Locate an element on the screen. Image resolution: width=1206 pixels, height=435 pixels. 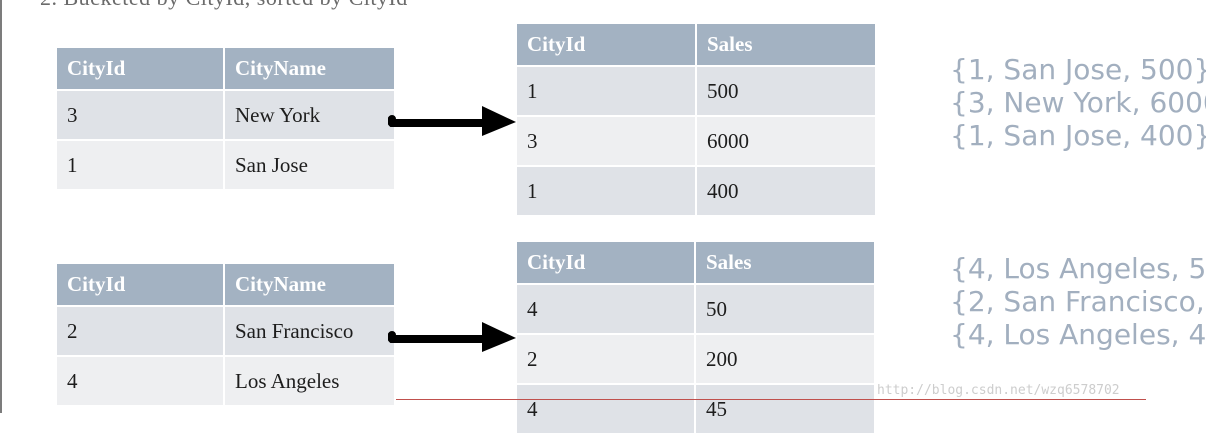
cell-sales: 400 is located at coordinates (786, 192).